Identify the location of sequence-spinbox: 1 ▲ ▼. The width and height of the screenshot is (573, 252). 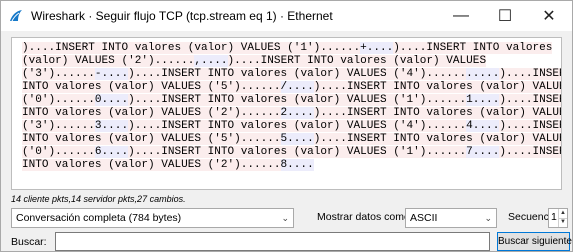
(558, 218).